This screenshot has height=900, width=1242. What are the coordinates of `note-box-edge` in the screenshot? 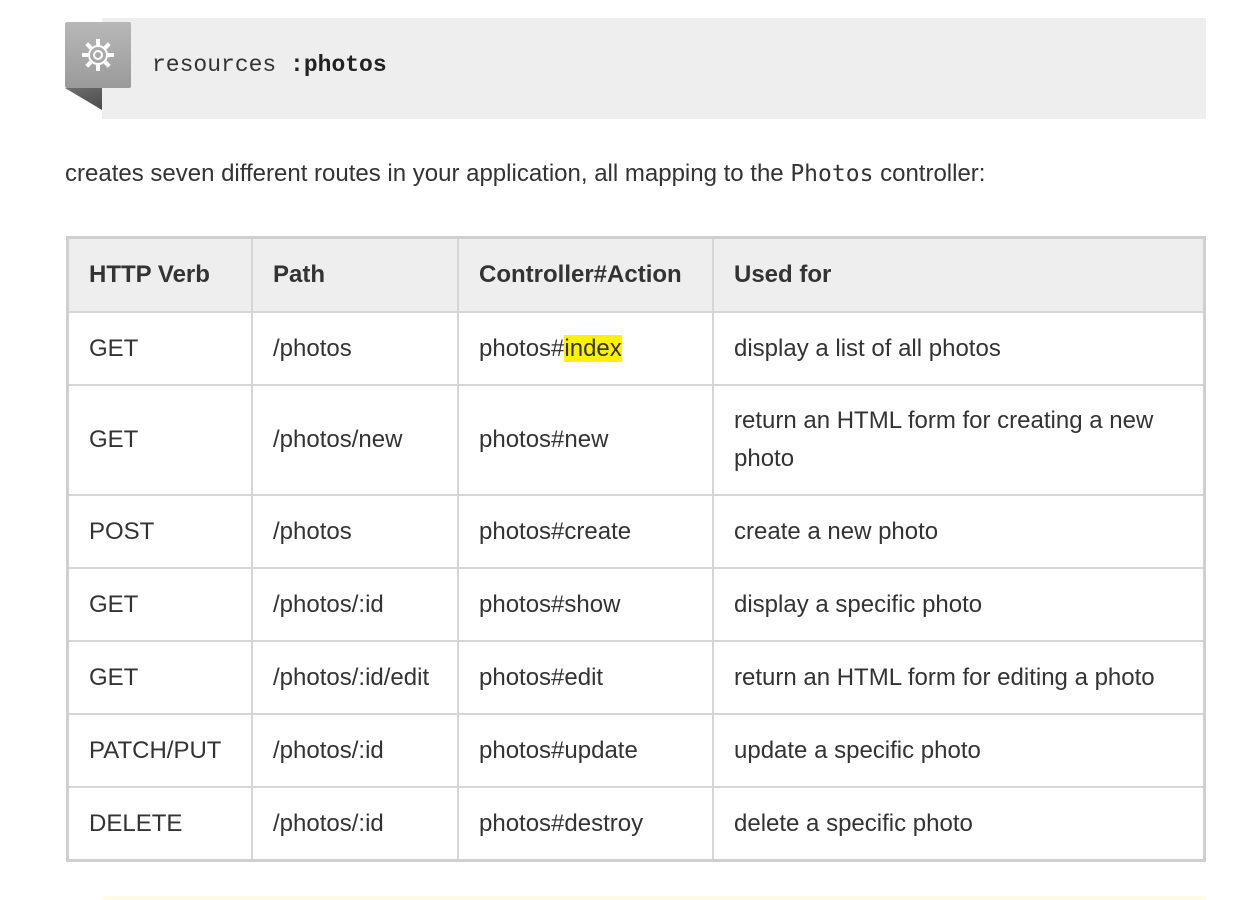 It's located at (654, 898).